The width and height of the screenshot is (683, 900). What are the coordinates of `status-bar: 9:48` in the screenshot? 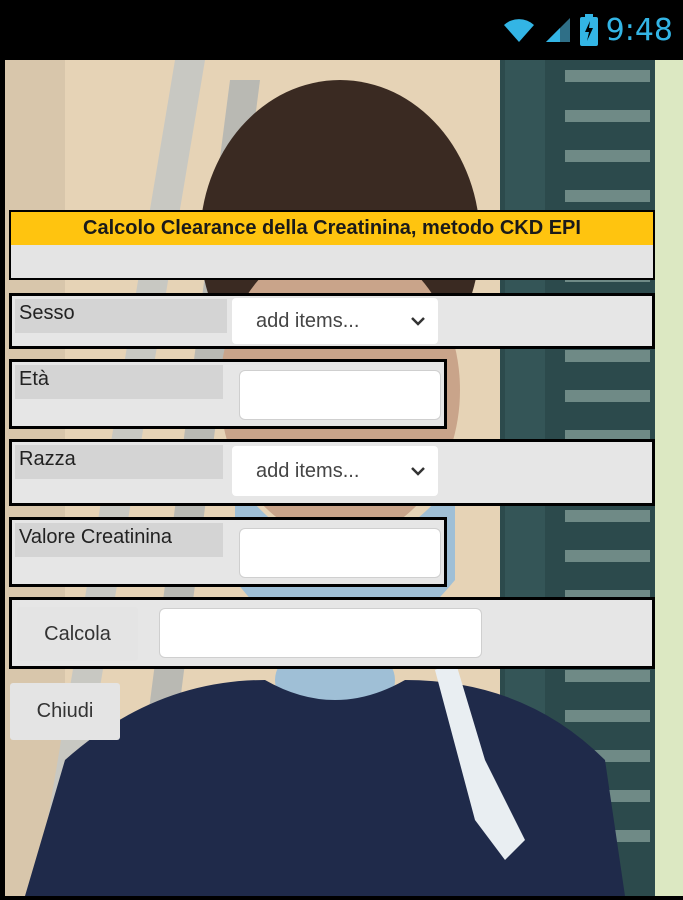 It's located at (341, 30).